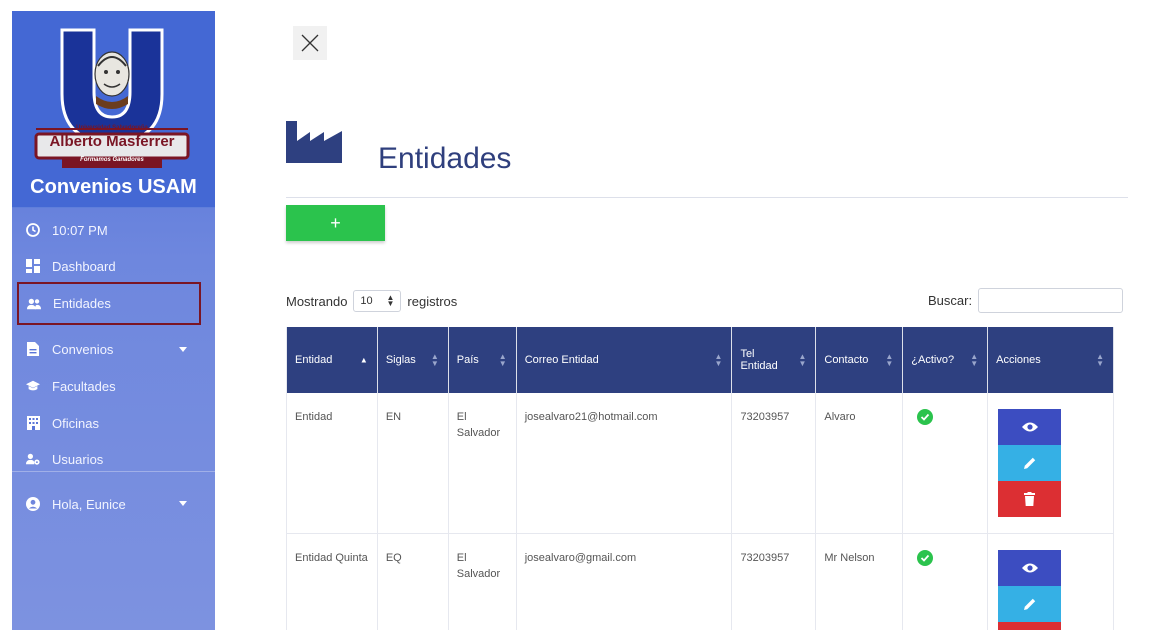 The image size is (1172, 630). I want to click on sidebar-divider, so click(113, 471).